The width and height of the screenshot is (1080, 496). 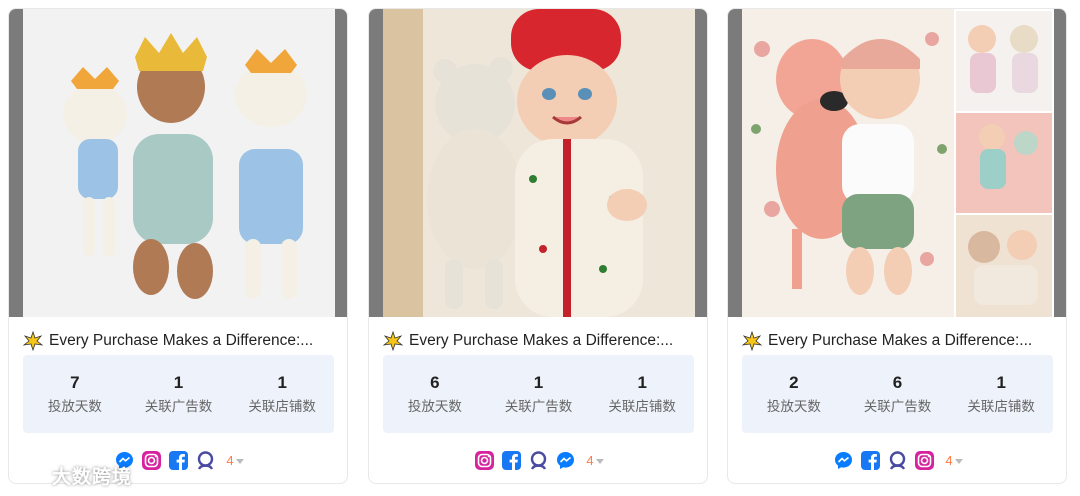 What do you see at coordinates (794, 382) in the screenshot?
I see `stat-value: 2` at bounding box center [794, 382].